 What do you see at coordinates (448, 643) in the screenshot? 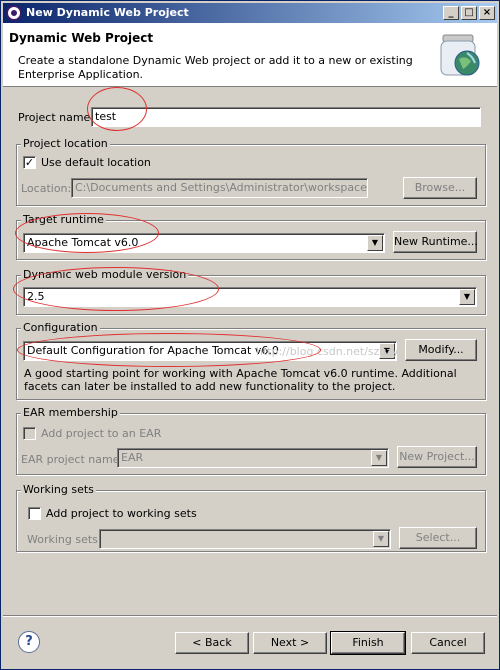
I see `cancel-button: Cancel` at bounding box center [448, 643].